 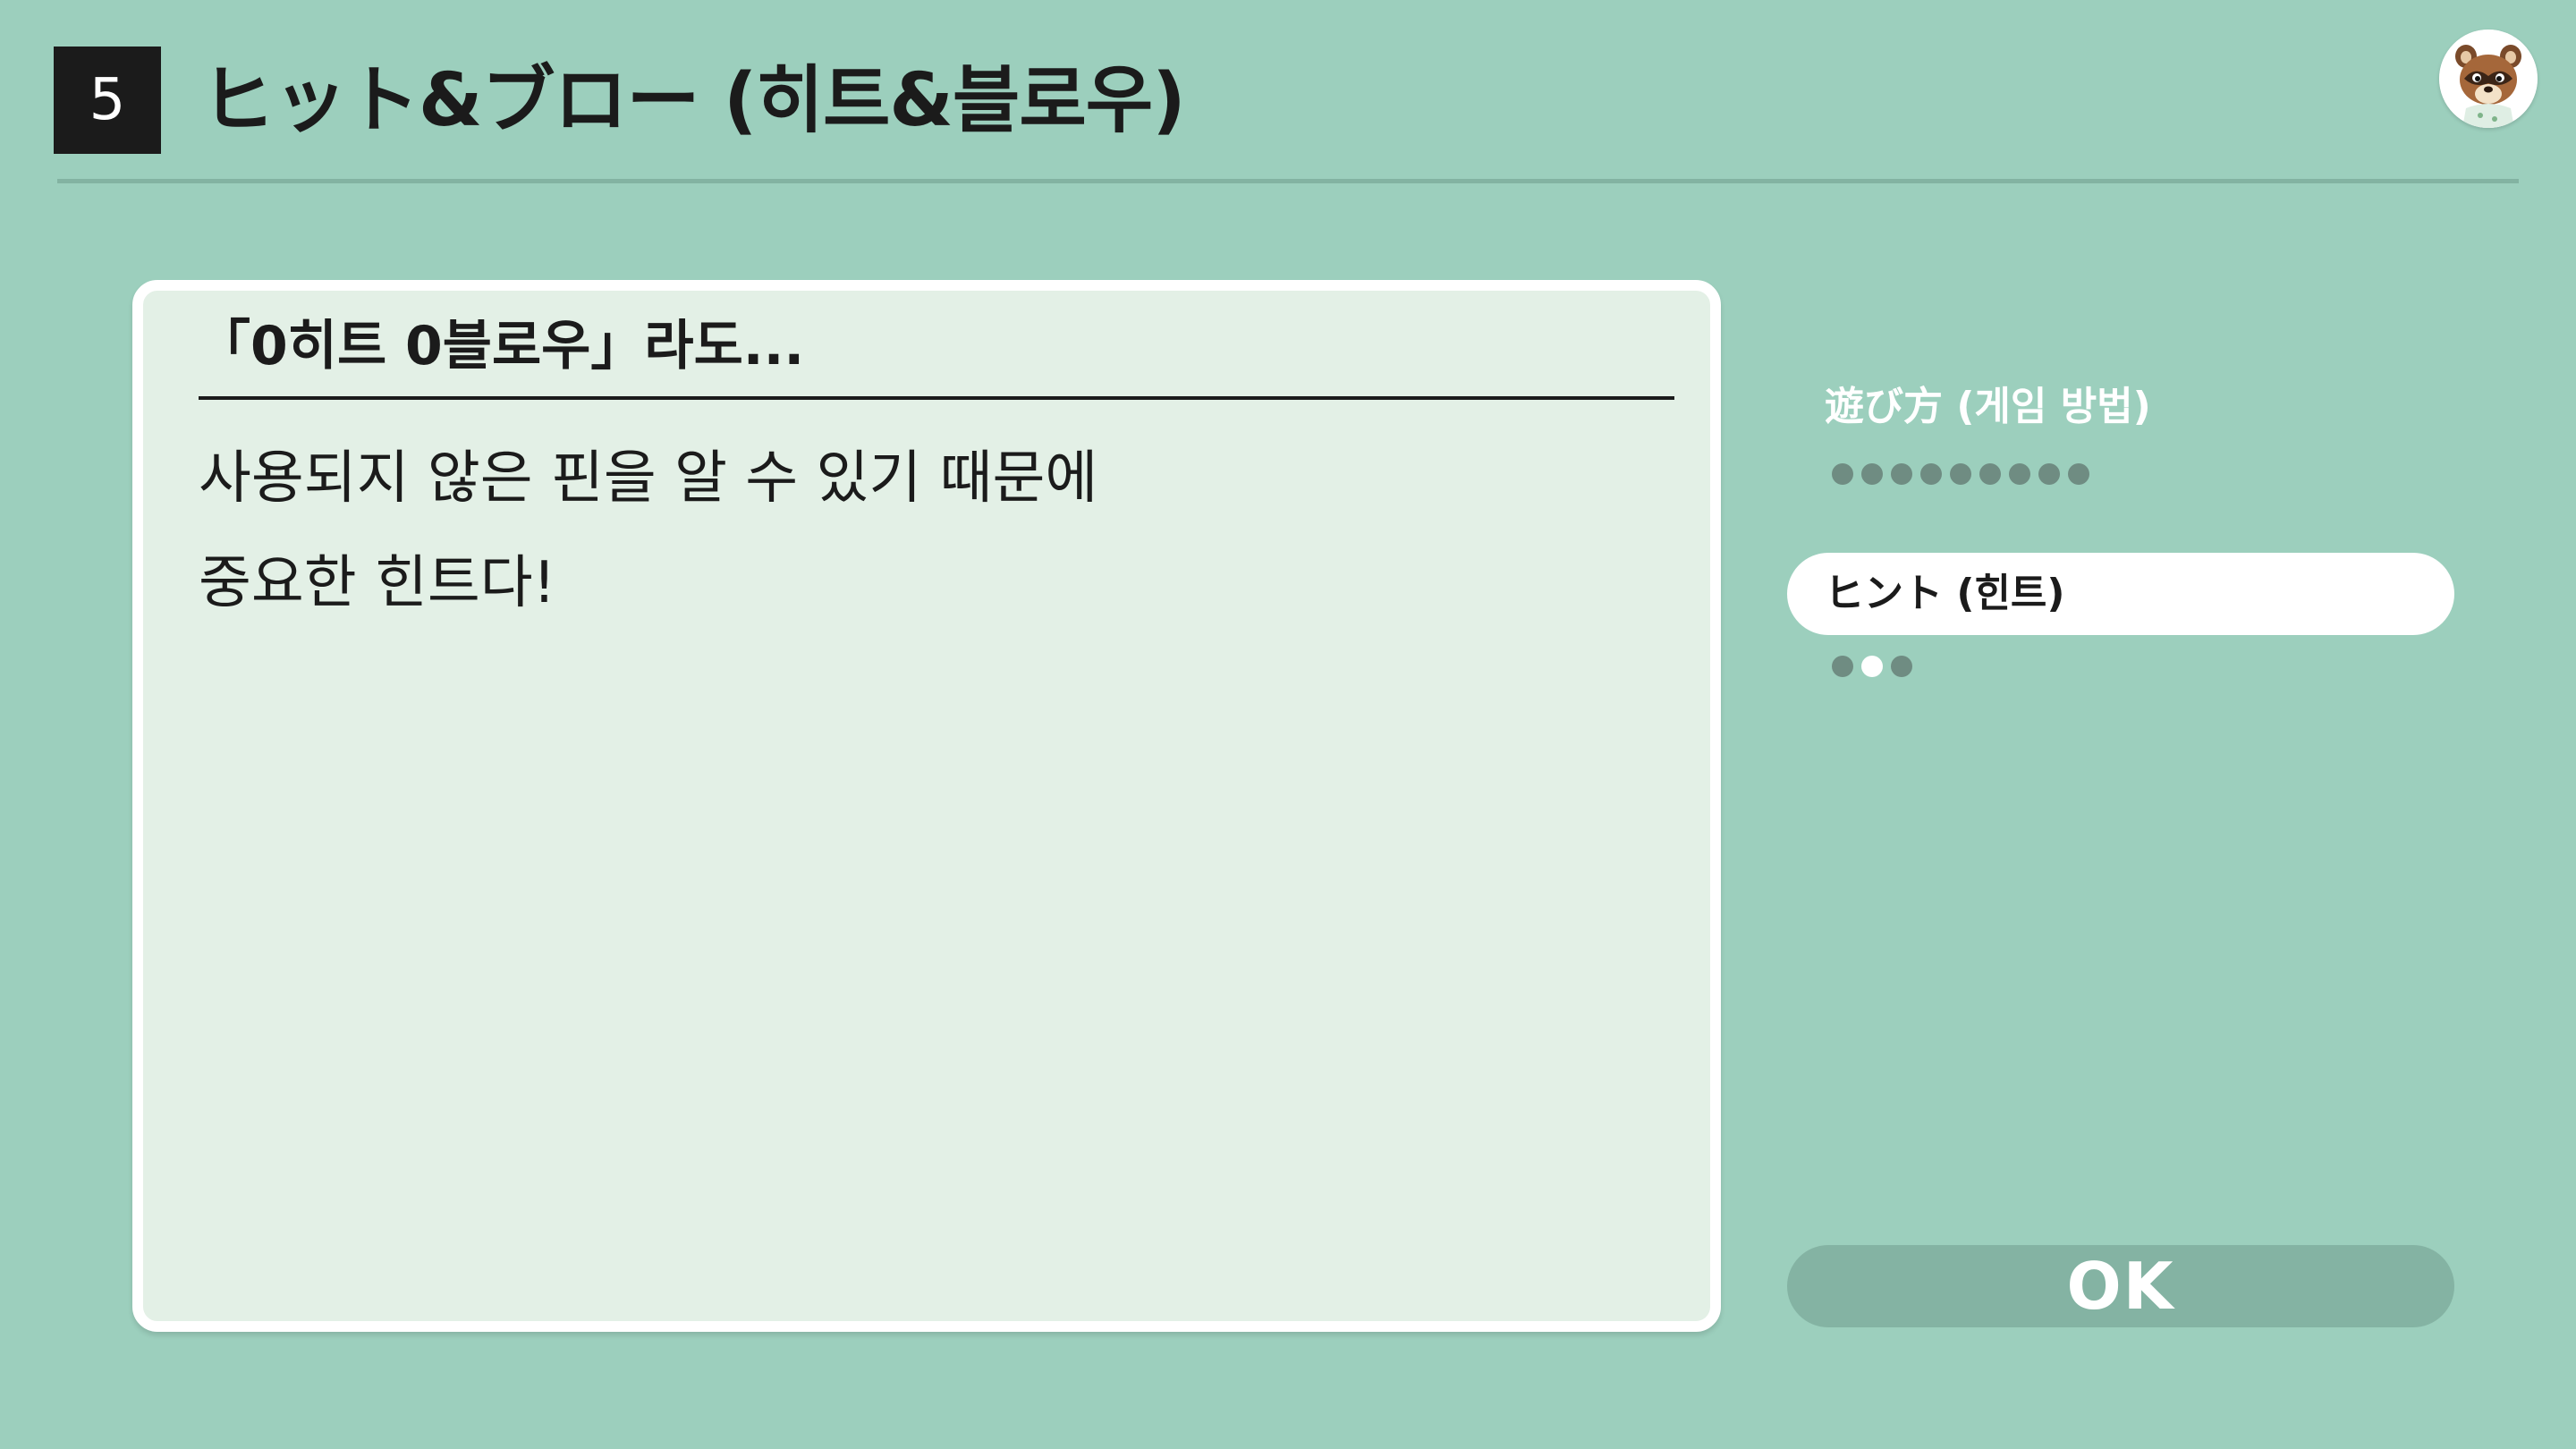 What do you see at coordinates (1288, 181) in the screenshot?
I see `header-divider` at bounding box center [1288, 181].